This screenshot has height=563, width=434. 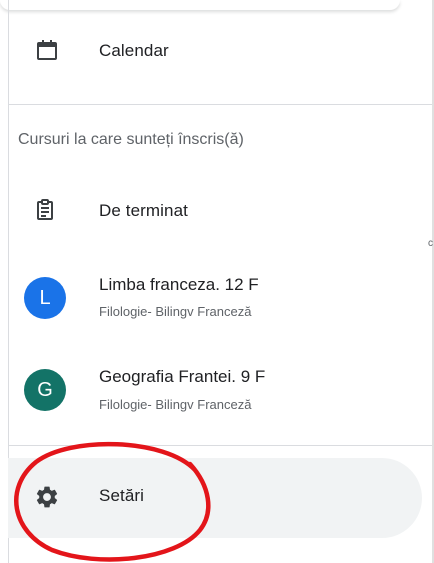 I want to click on divider-top, so click(x=220, y=104).